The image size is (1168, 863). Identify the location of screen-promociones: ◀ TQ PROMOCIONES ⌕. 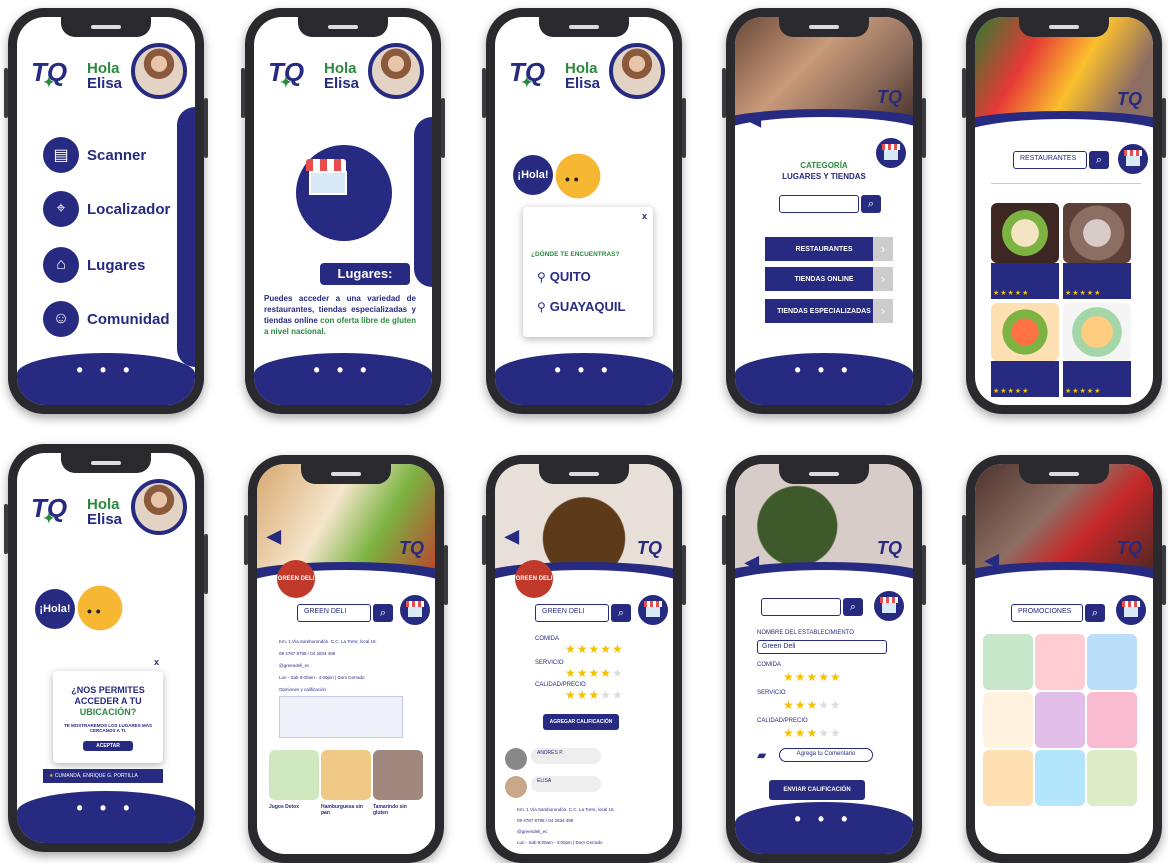
(1064, 659).